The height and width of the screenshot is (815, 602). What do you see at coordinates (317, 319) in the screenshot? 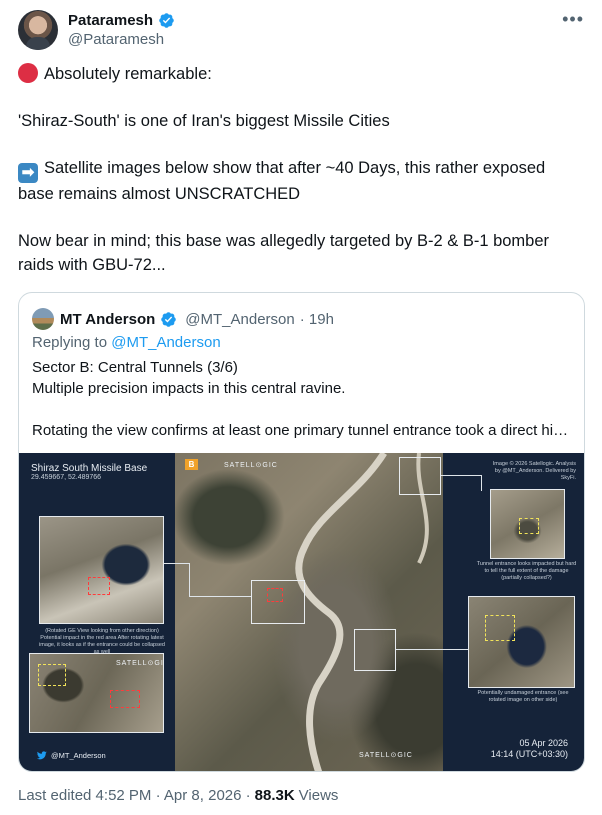
I see `quote-timestamp: · 19h` at bounding box center [317, 319].